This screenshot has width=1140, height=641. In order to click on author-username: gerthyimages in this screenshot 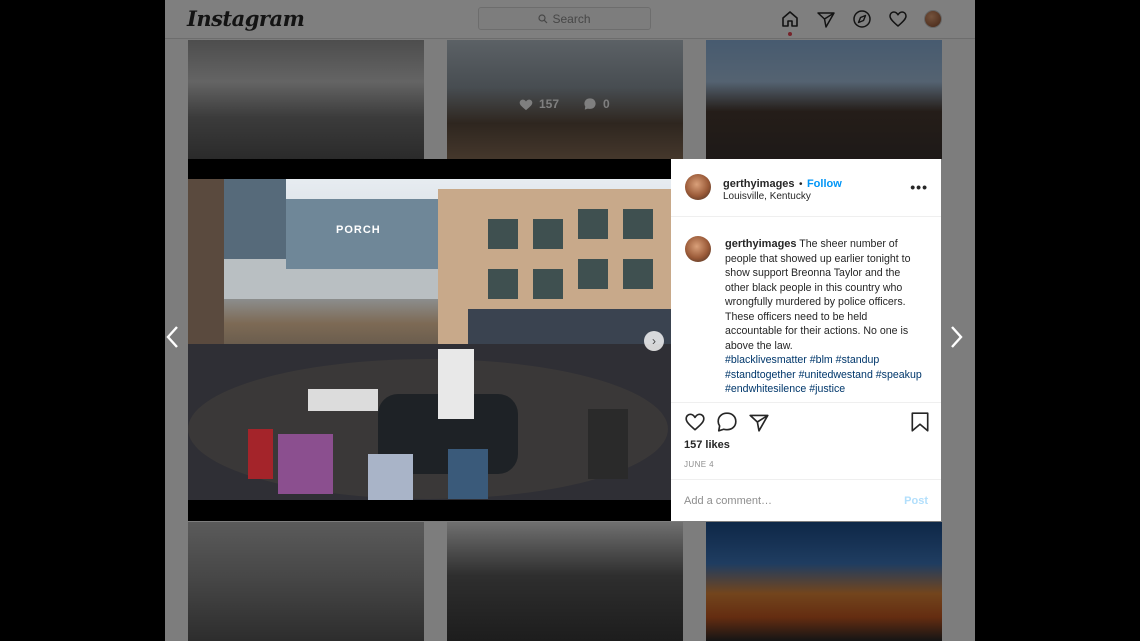, I will do `click(759, 184)`.